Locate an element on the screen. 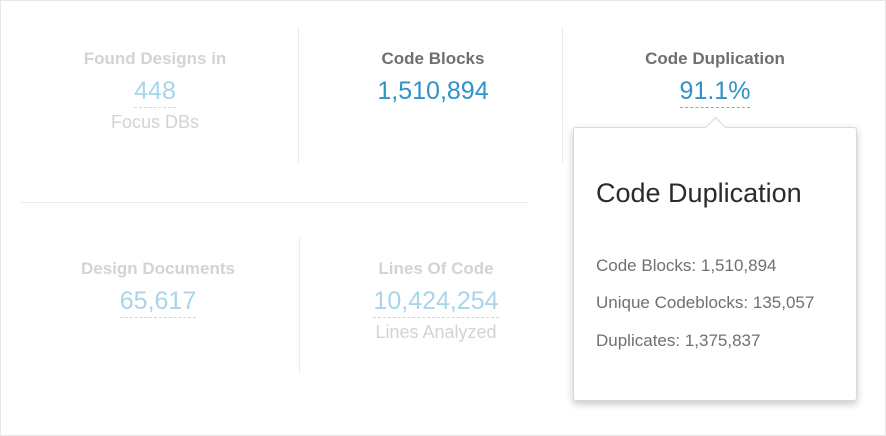  stat-value-link: 65,617 is located at coordinates (158, 302).